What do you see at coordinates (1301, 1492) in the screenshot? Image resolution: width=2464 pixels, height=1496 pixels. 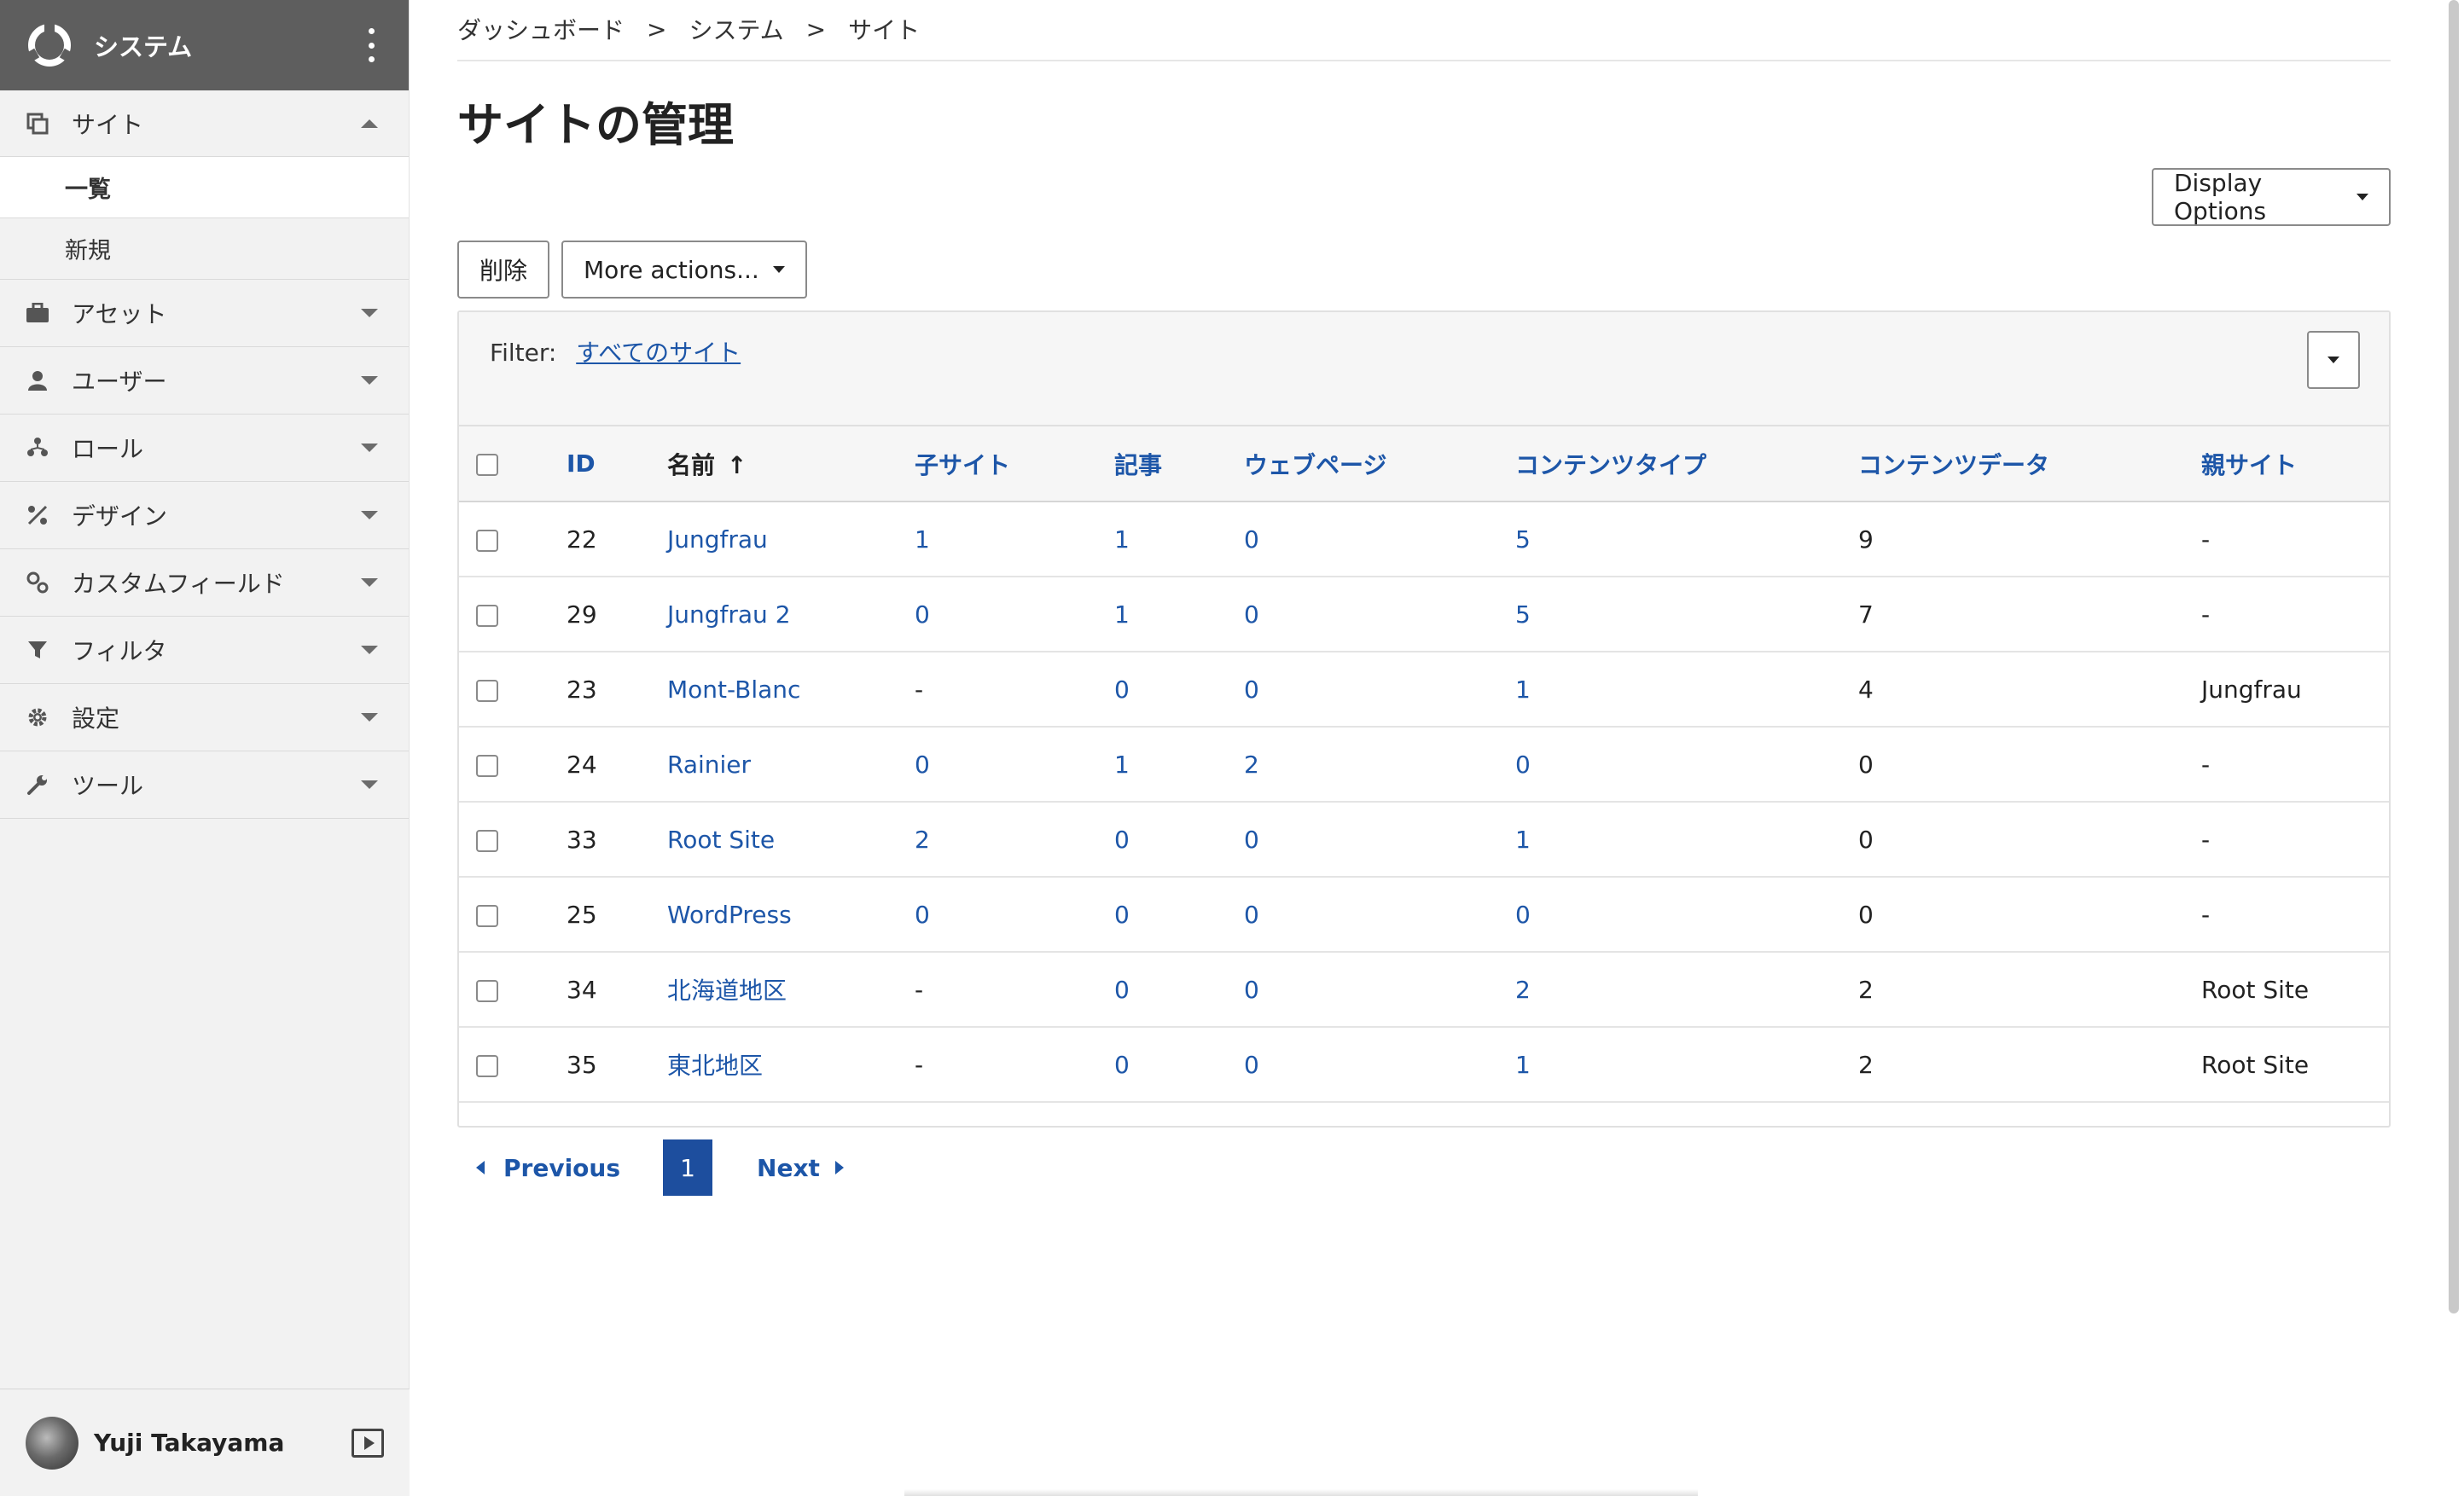 I see `bottom-shadow` at bounding box center [1301, 1492].